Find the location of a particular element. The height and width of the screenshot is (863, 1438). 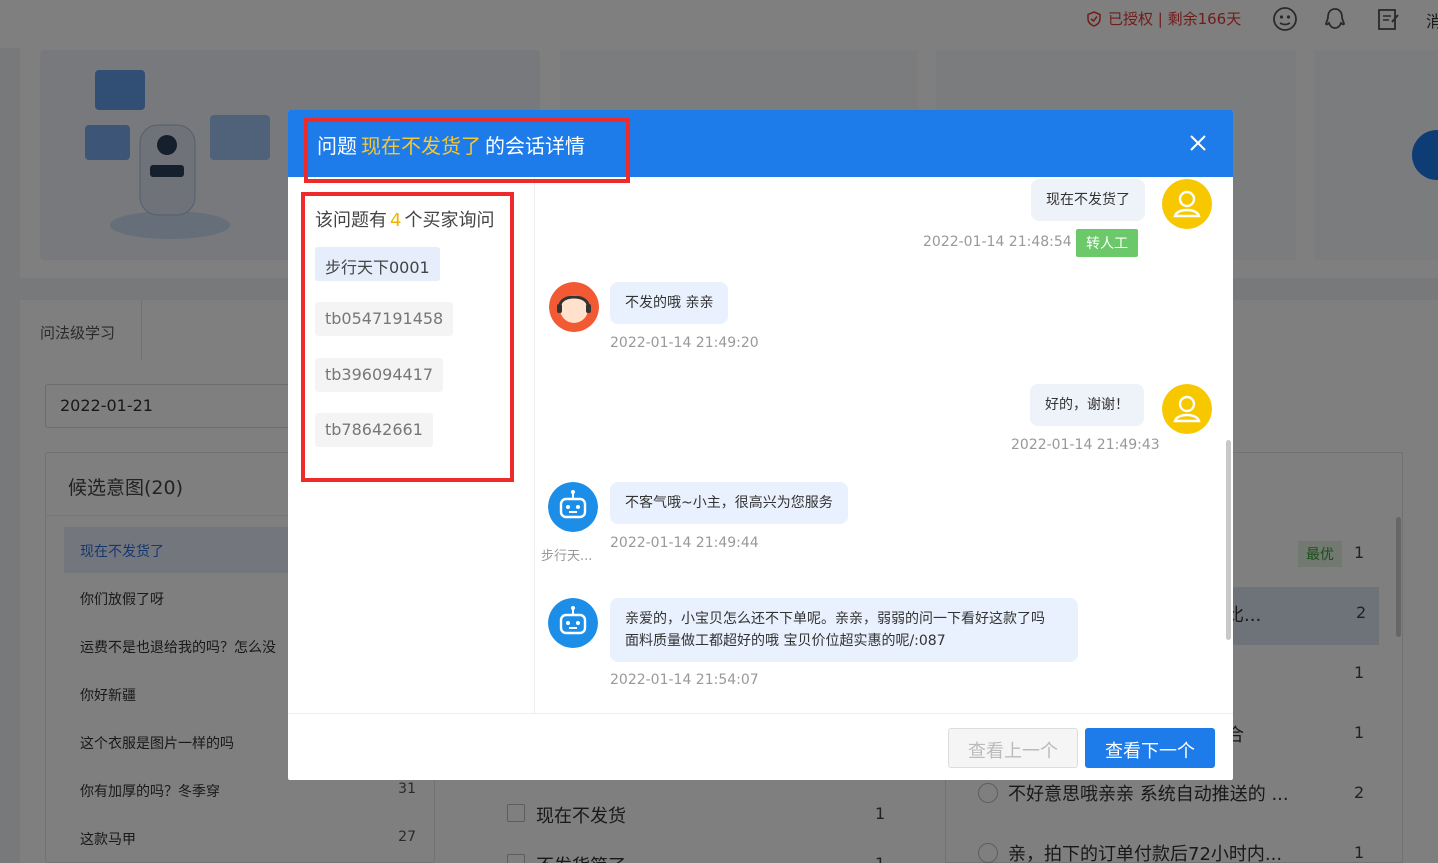

message-time: 2022-01-14 21:48:54 is located at coordinates (997, 242).